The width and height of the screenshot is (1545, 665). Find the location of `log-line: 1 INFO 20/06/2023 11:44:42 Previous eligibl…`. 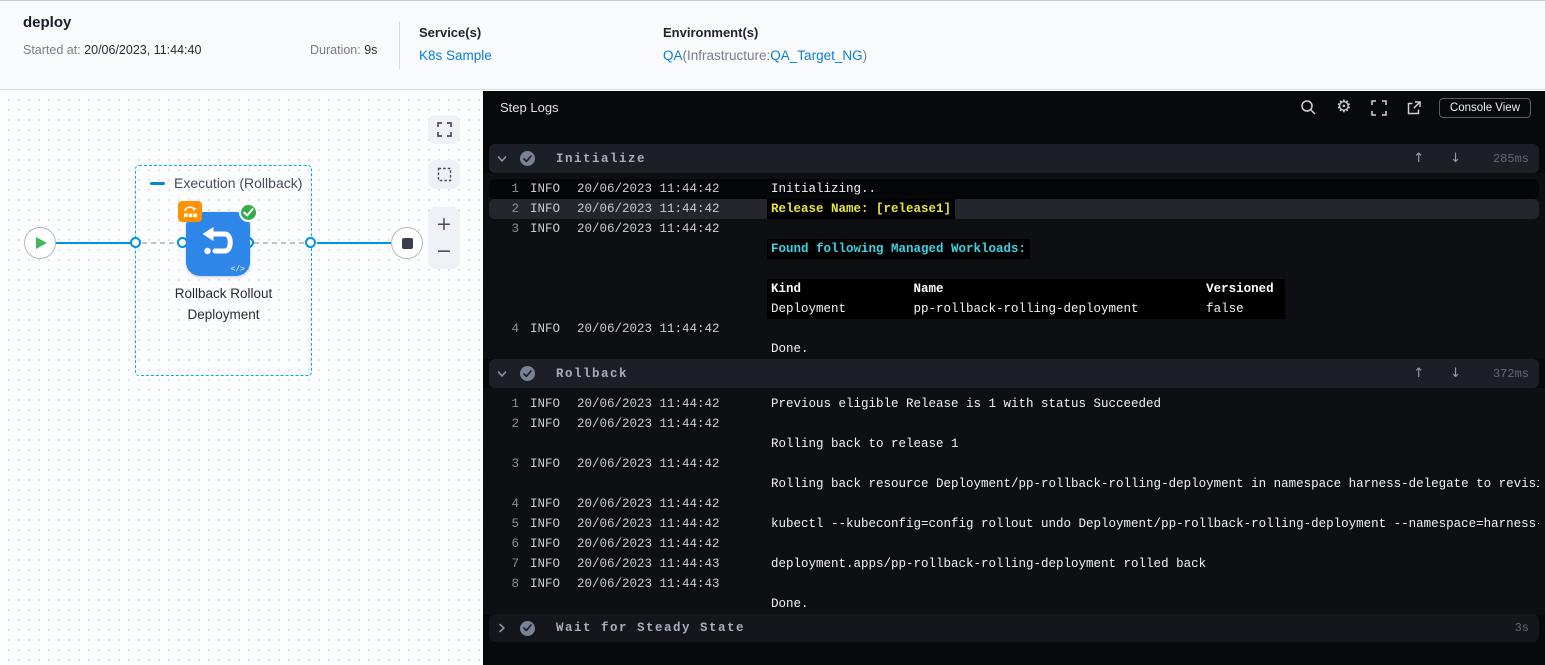

log-line: 1 INFO 20/06/2023 11:44:42 Previous eligibl… is located at coordinates (1014, 404).